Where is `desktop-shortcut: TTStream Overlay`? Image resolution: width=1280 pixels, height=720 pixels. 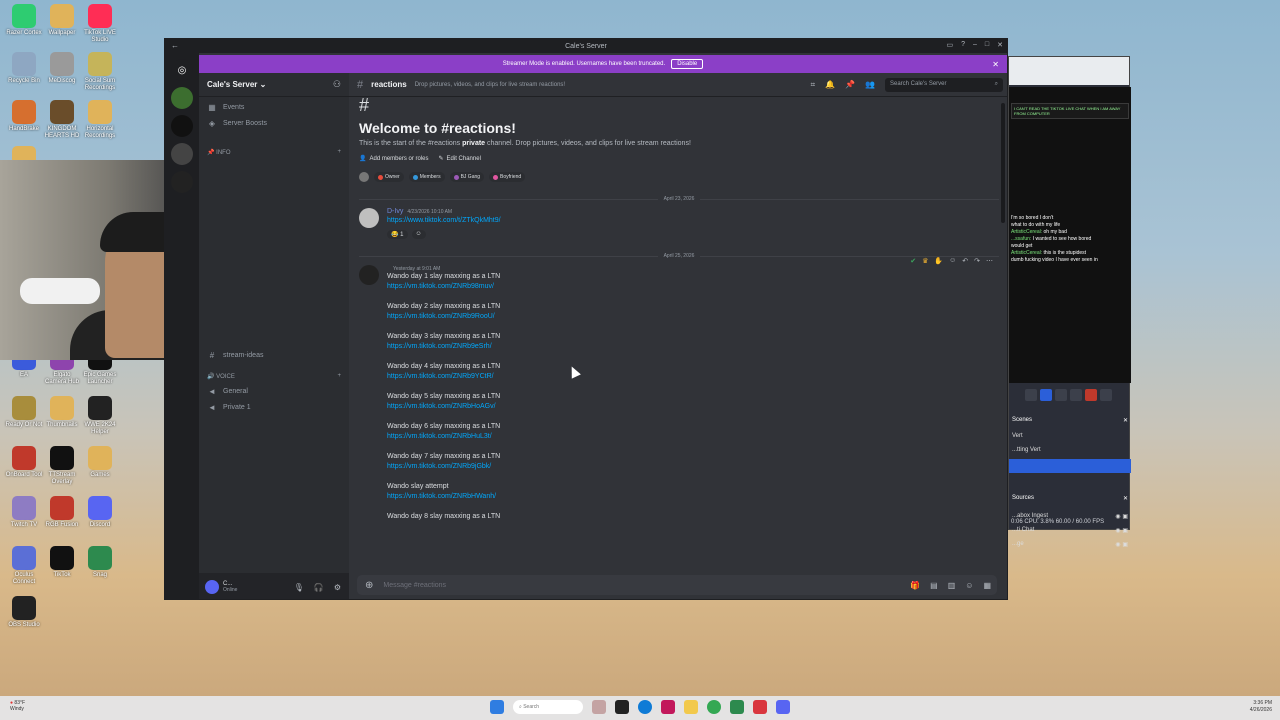
desktop-shortcut: TTStream Overlay is located at coordinates (62, 466).